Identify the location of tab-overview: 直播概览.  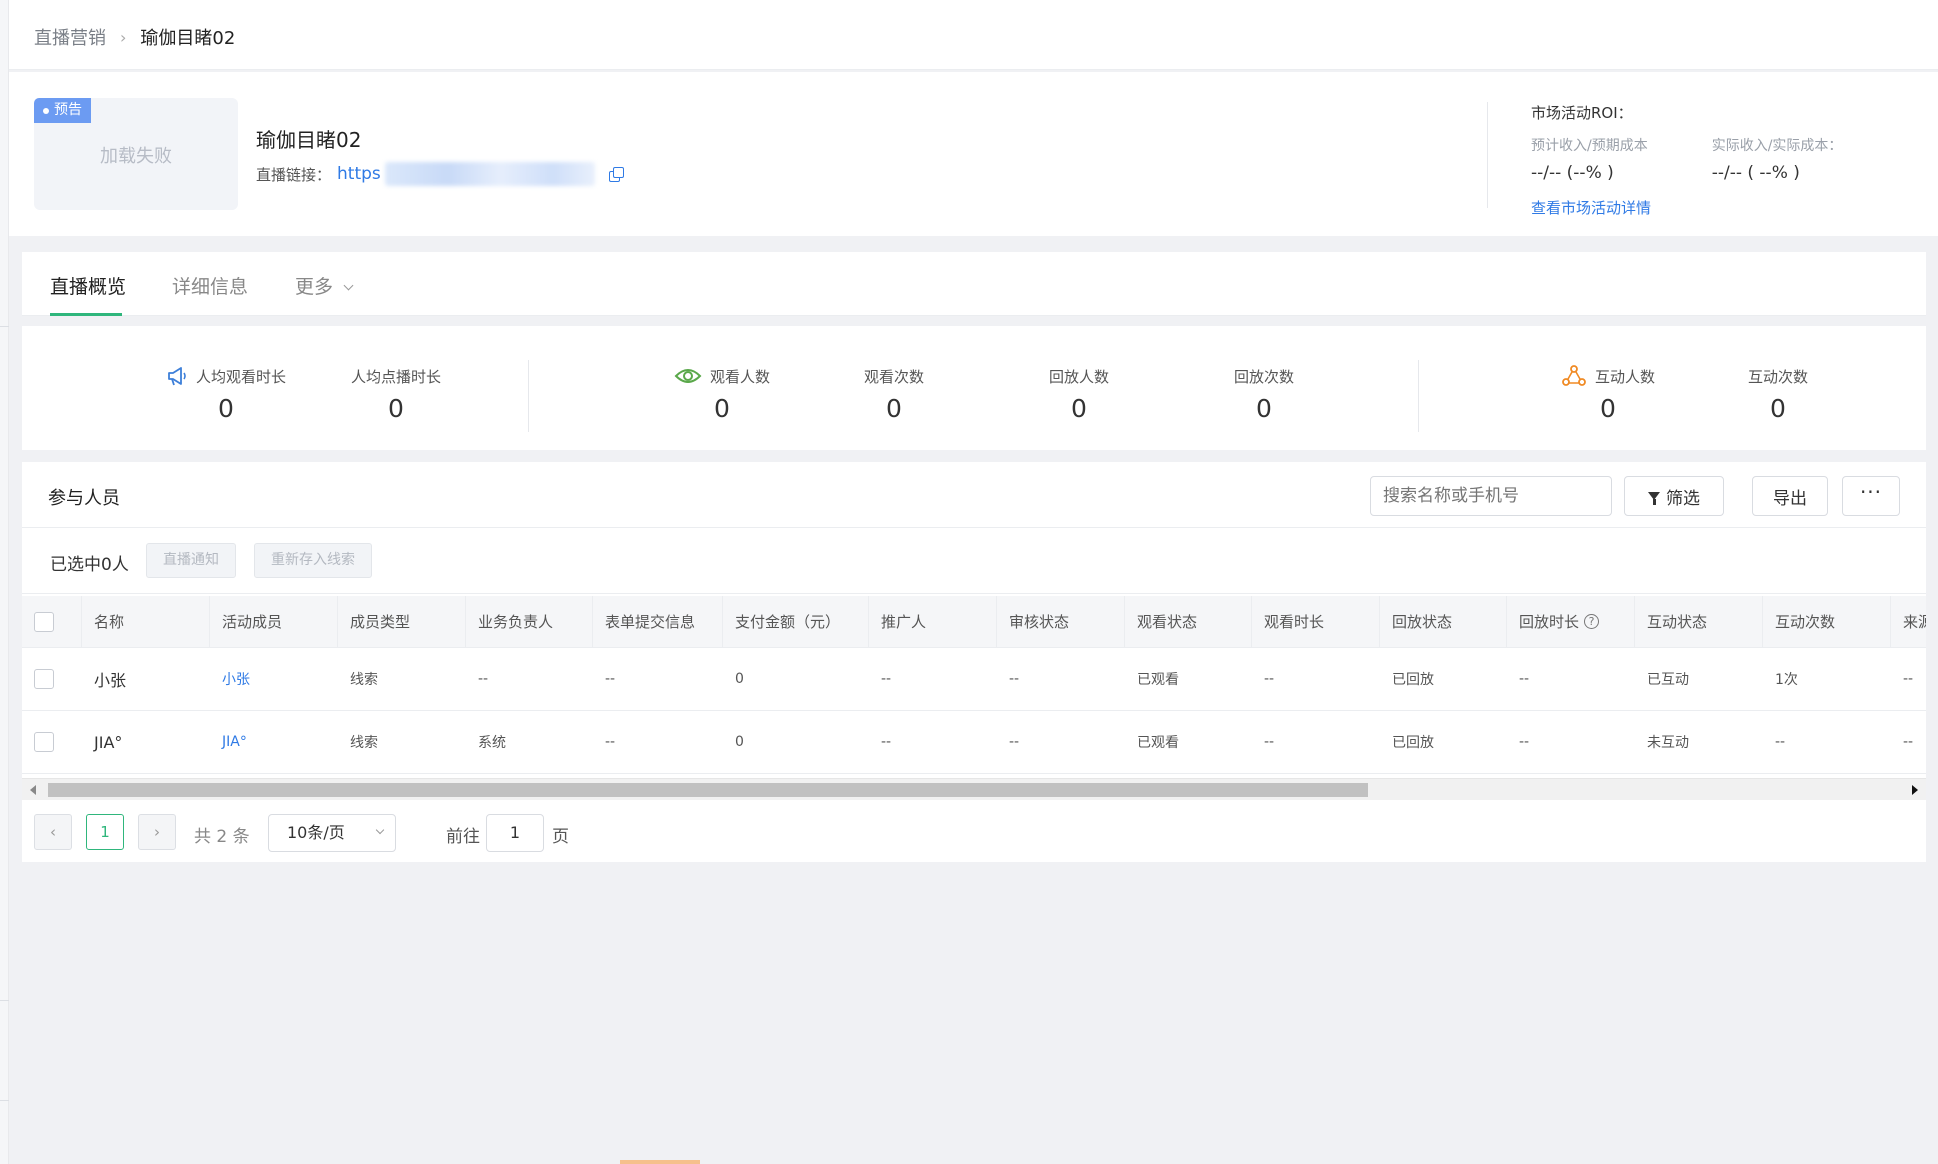
(88, 285).